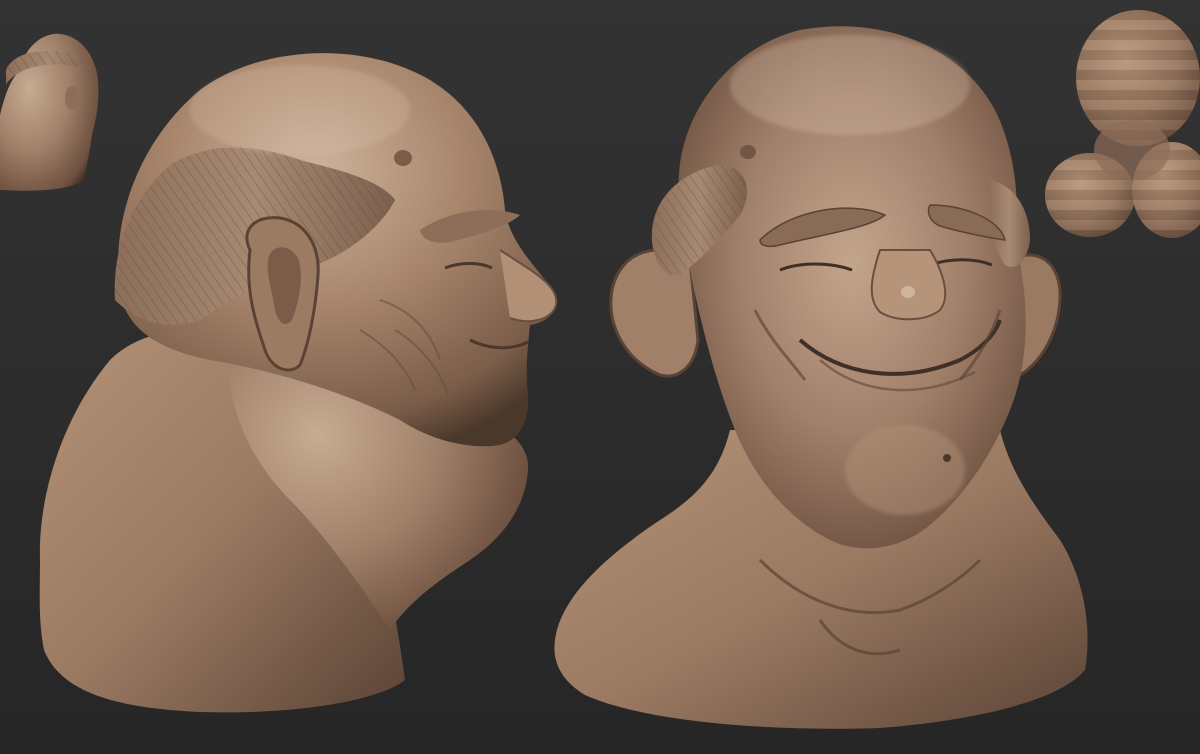  Describe the element at coordinates (403, 158) in the screenshot. I see `side-forehead-mark` at that location.